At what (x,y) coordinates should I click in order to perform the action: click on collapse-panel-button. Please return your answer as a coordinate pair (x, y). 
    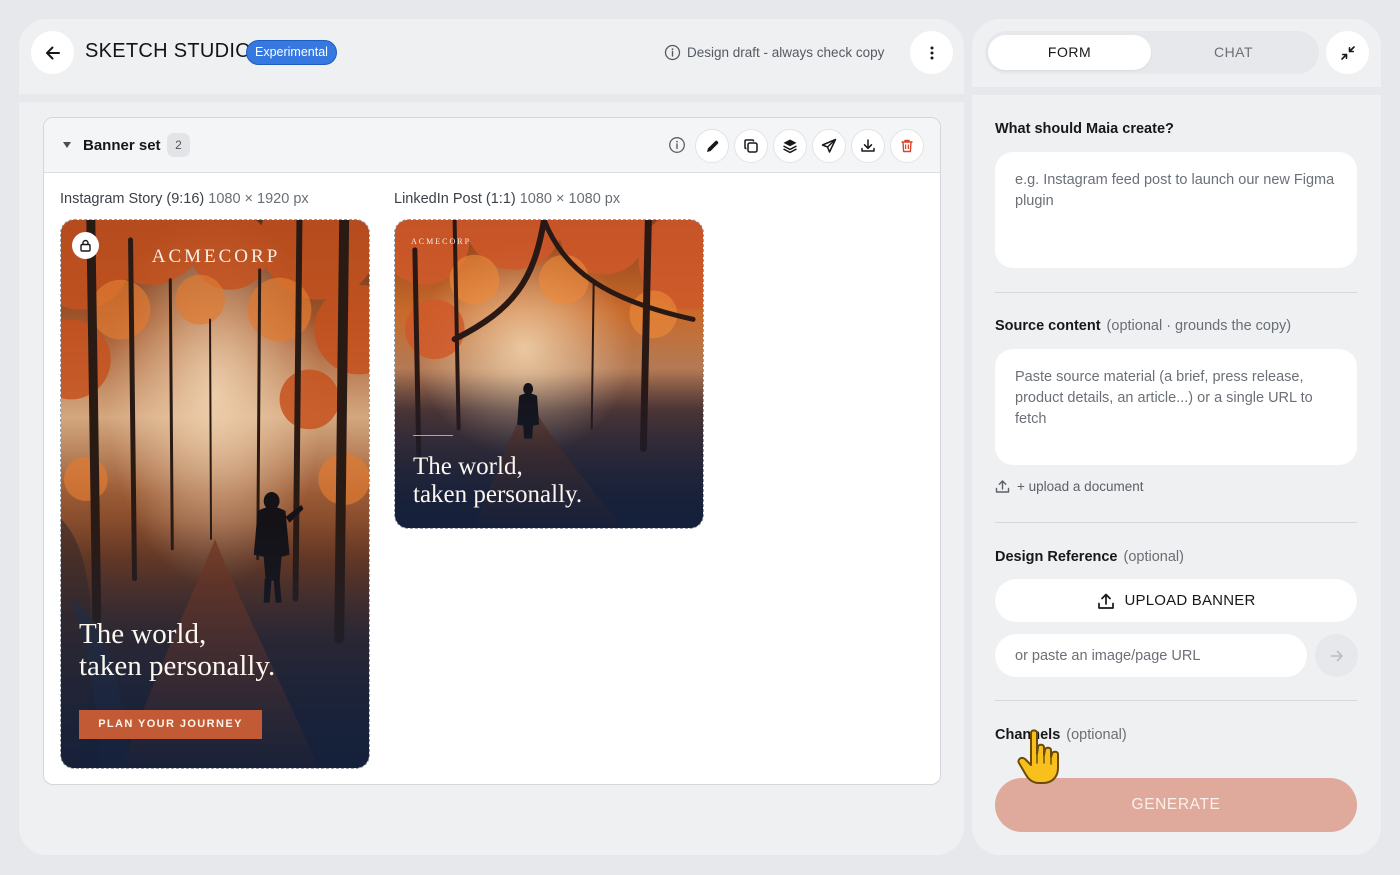
    Looking at the image, I should click on (1347, 52).